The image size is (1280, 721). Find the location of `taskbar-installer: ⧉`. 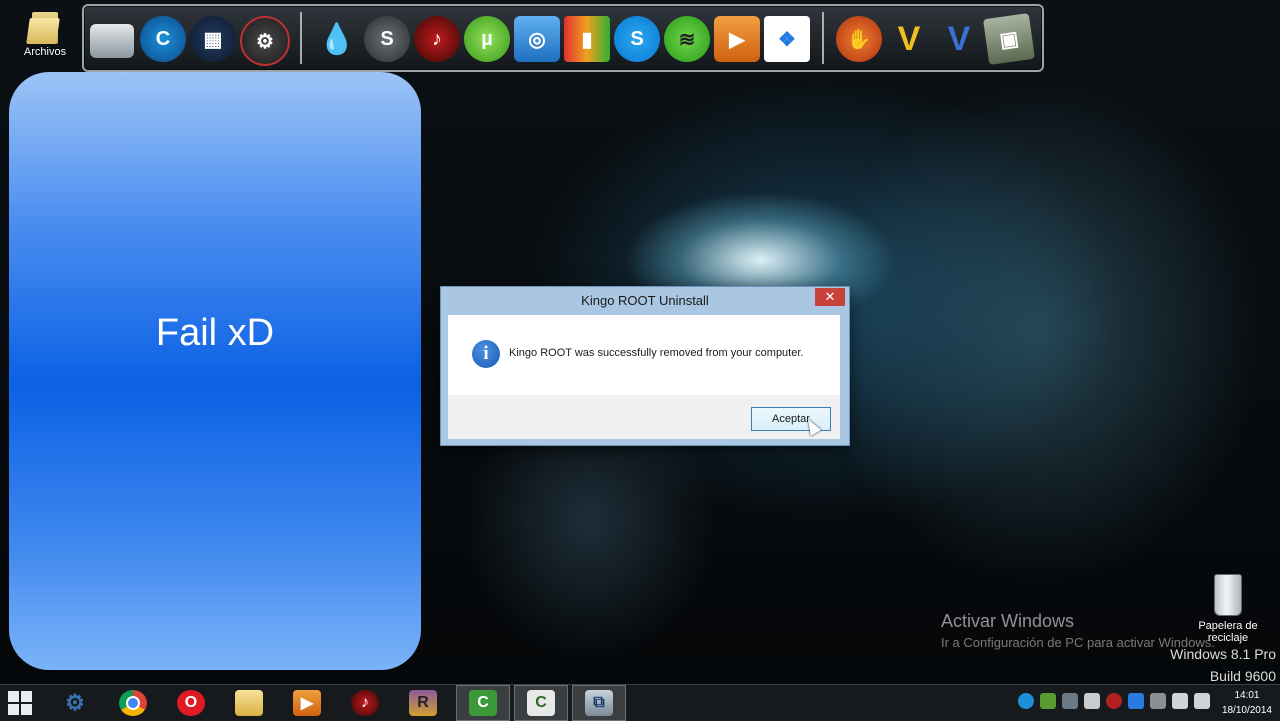

taskbar-installer: ⧉ is located at coordinates (599, 703).